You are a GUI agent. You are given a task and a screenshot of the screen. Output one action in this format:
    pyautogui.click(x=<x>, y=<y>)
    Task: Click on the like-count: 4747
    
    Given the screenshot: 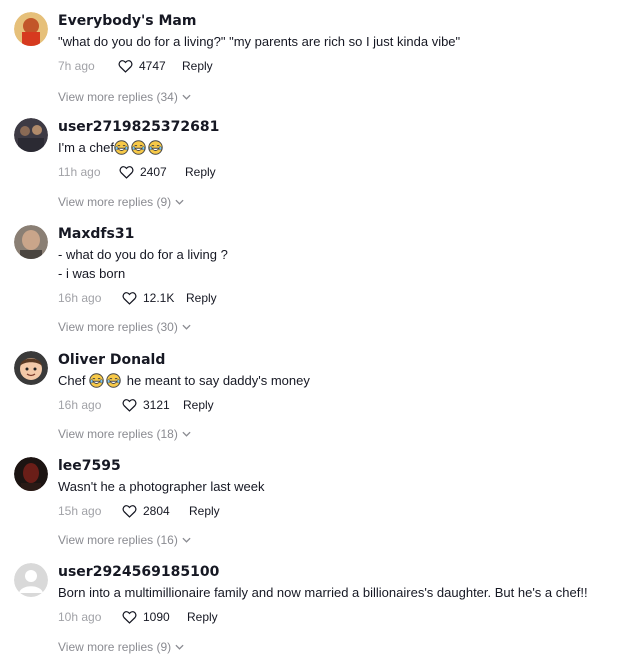 What is the action you would take?
    pyautogui.click(x=152, y=66)
    